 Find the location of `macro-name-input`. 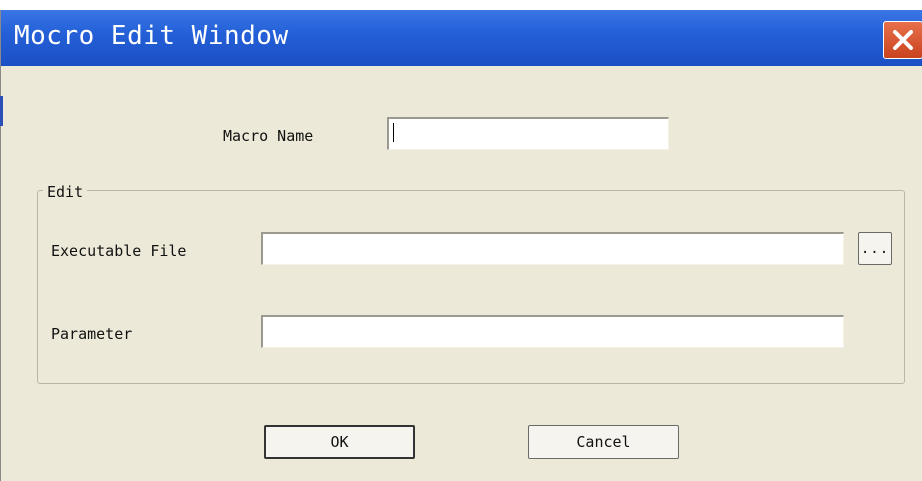

macro-name-input is located at coordinates (528, 134).